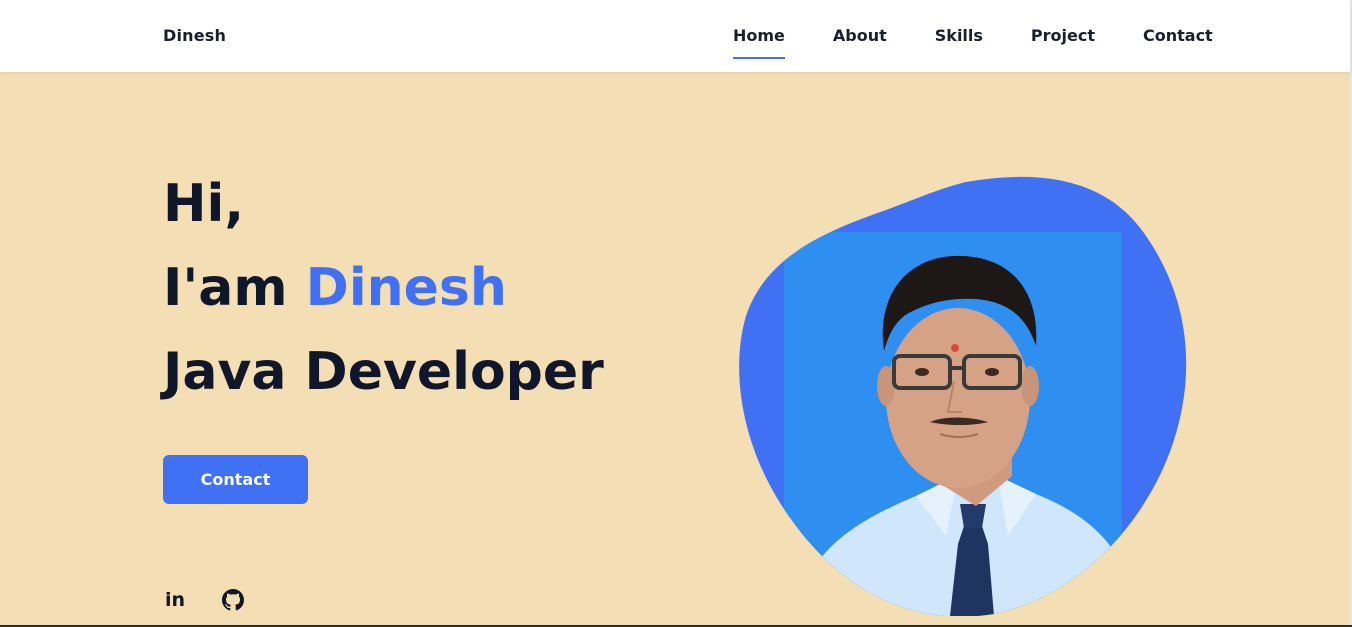 This screenshot has height=627, width=1352. I want to click on nav-link-home: Home, so click(759, 42).